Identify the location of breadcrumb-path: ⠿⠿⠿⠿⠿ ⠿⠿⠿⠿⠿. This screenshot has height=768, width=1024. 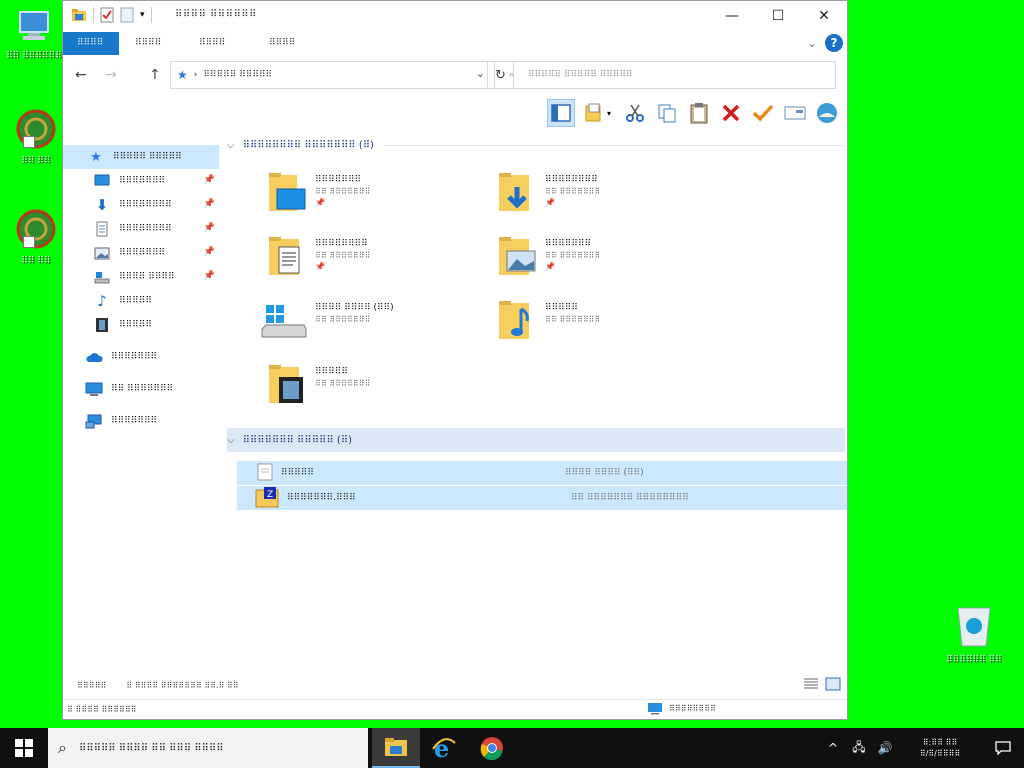
(237, 75).